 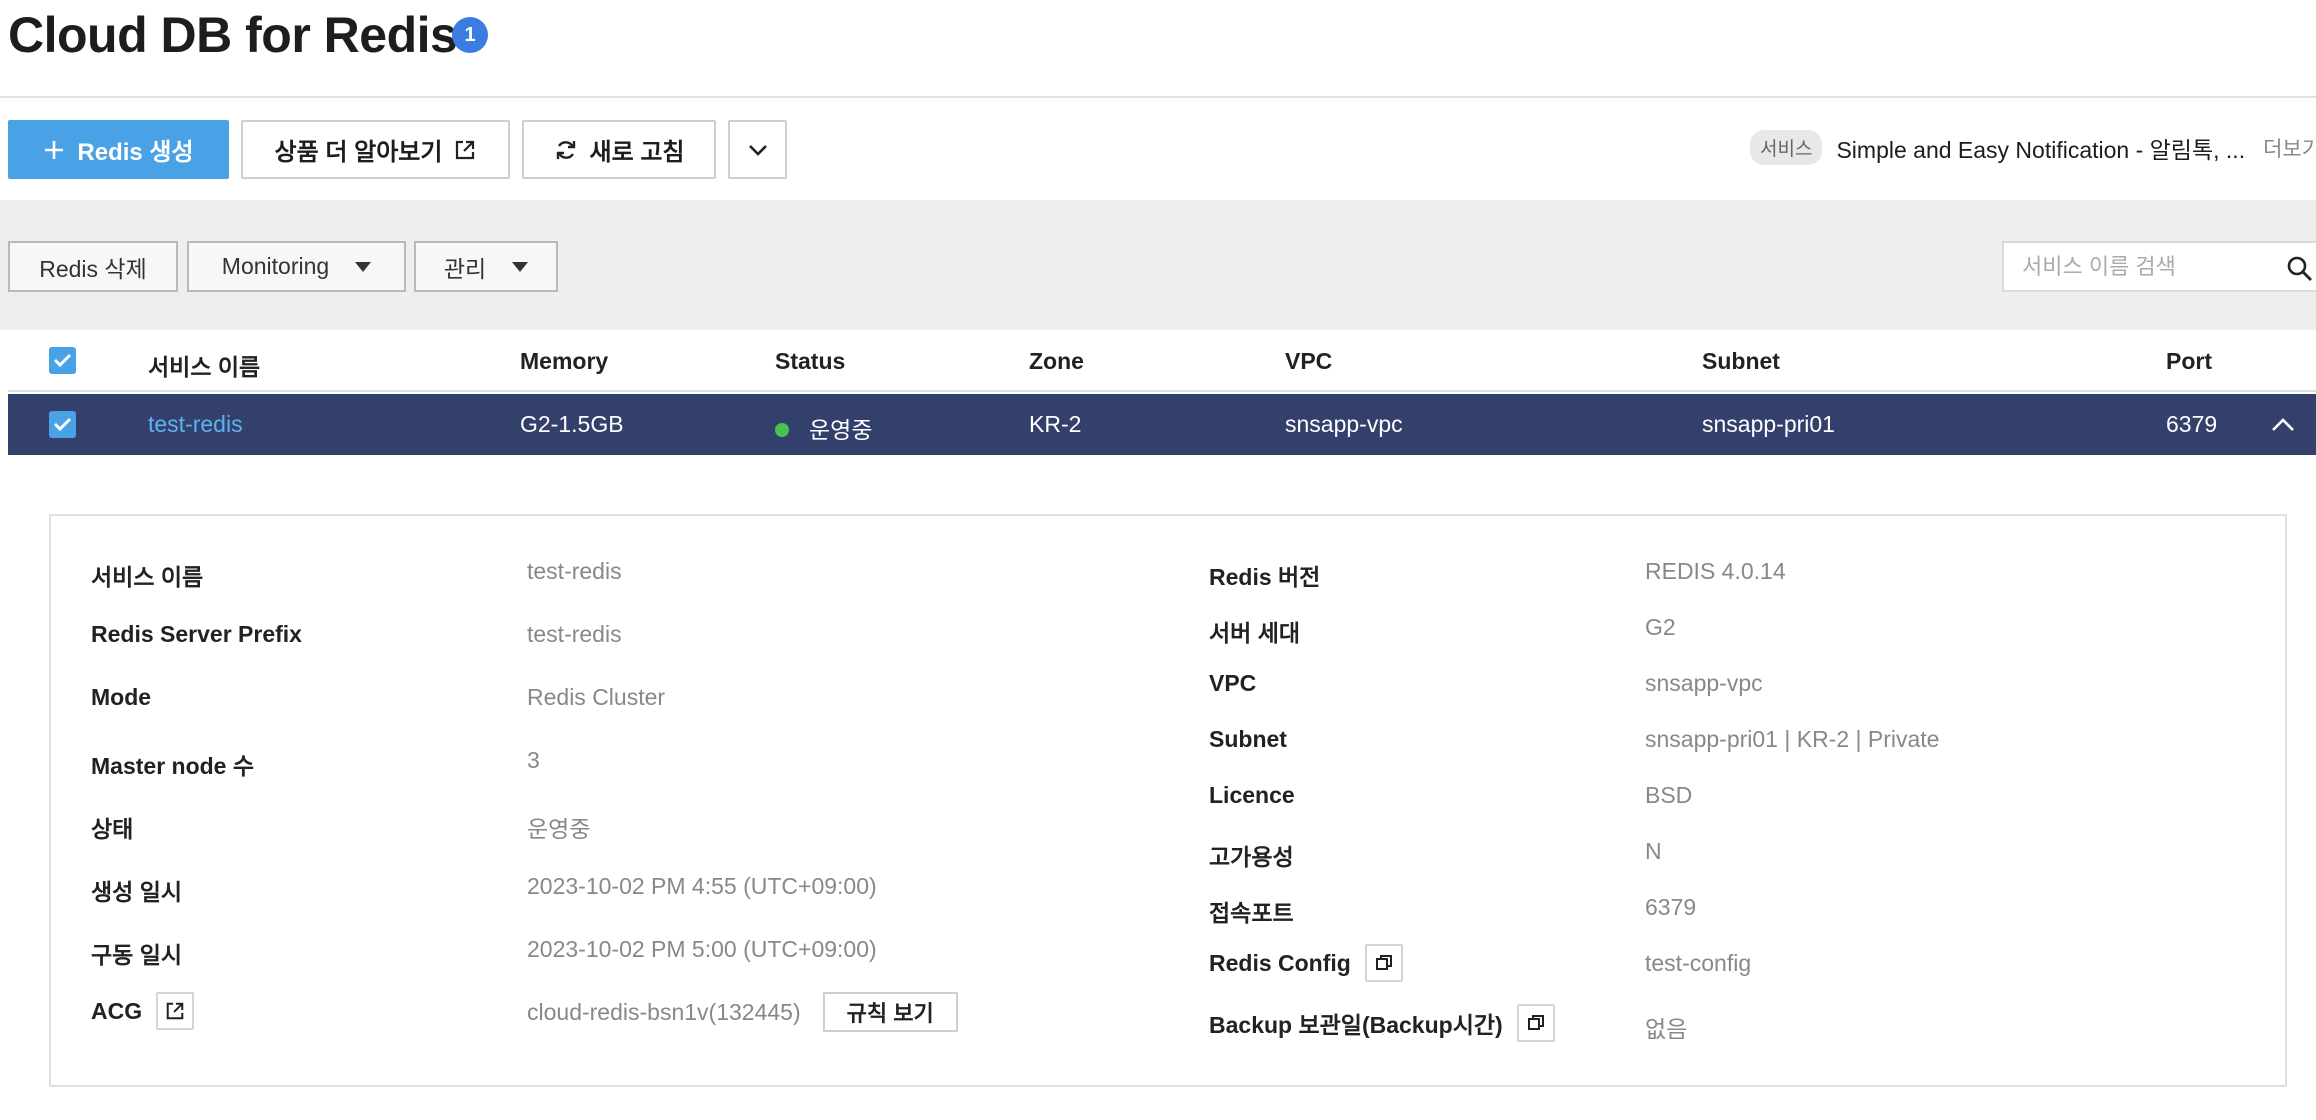 I want to click on column-header-vpc: VPC, so click(x=1308, y=361).